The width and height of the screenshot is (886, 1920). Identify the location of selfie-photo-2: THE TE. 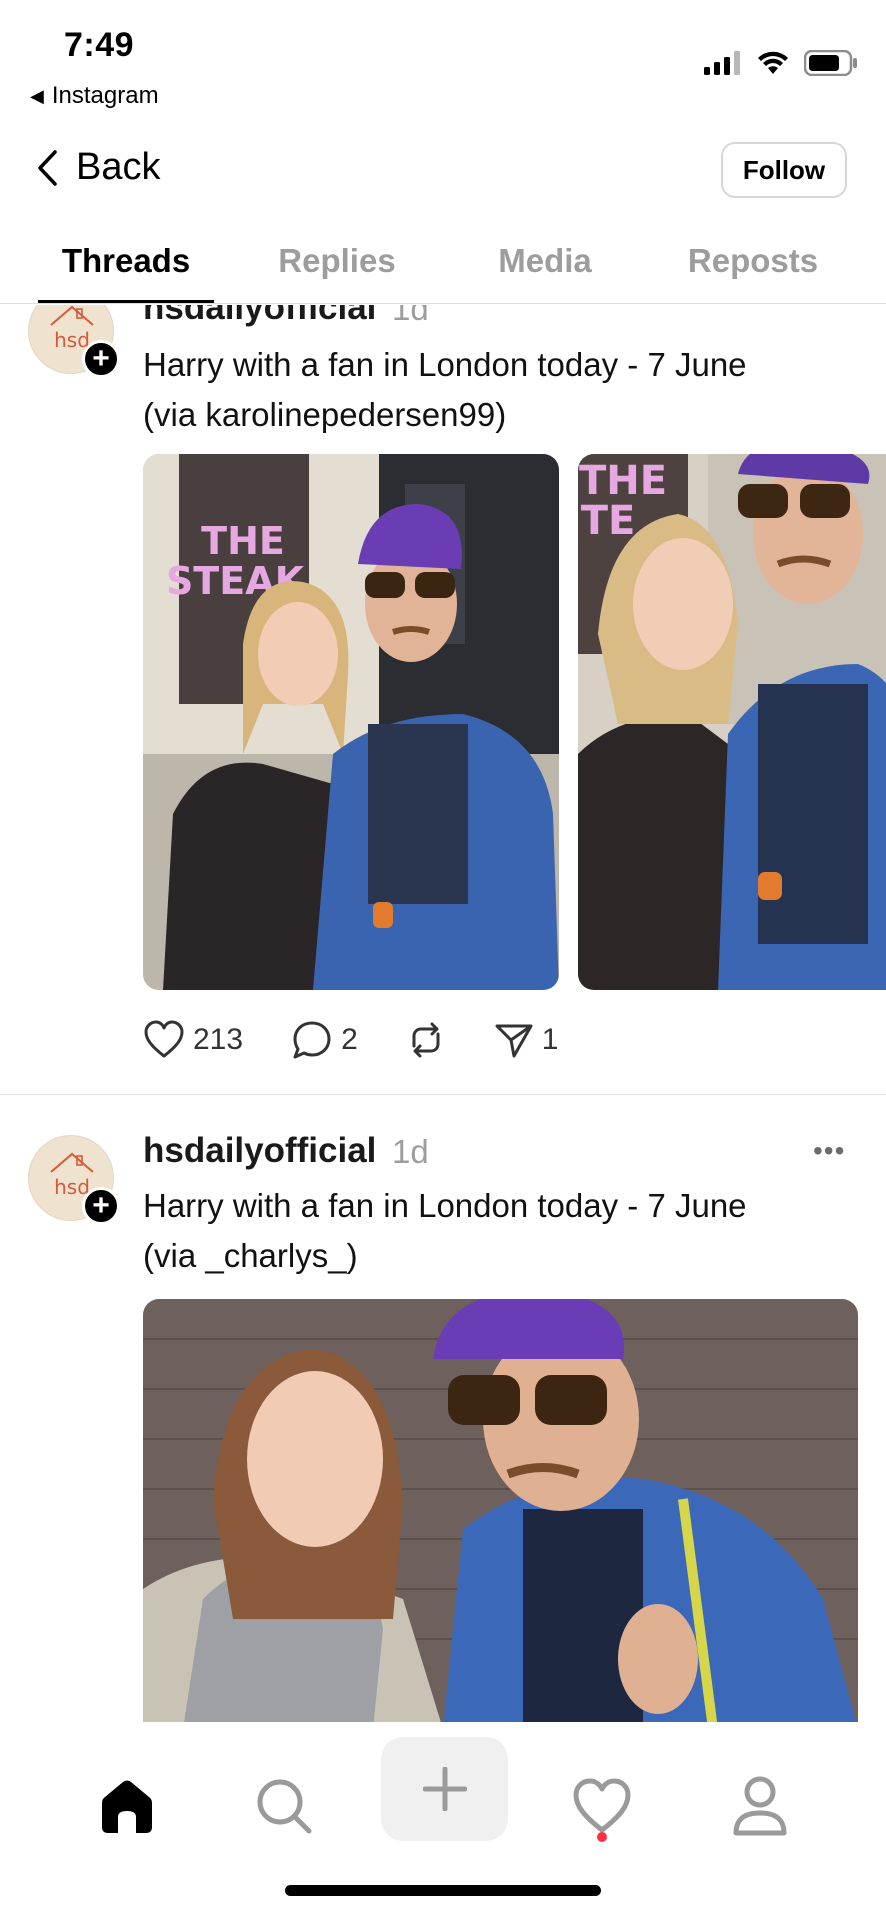
(732, 722).